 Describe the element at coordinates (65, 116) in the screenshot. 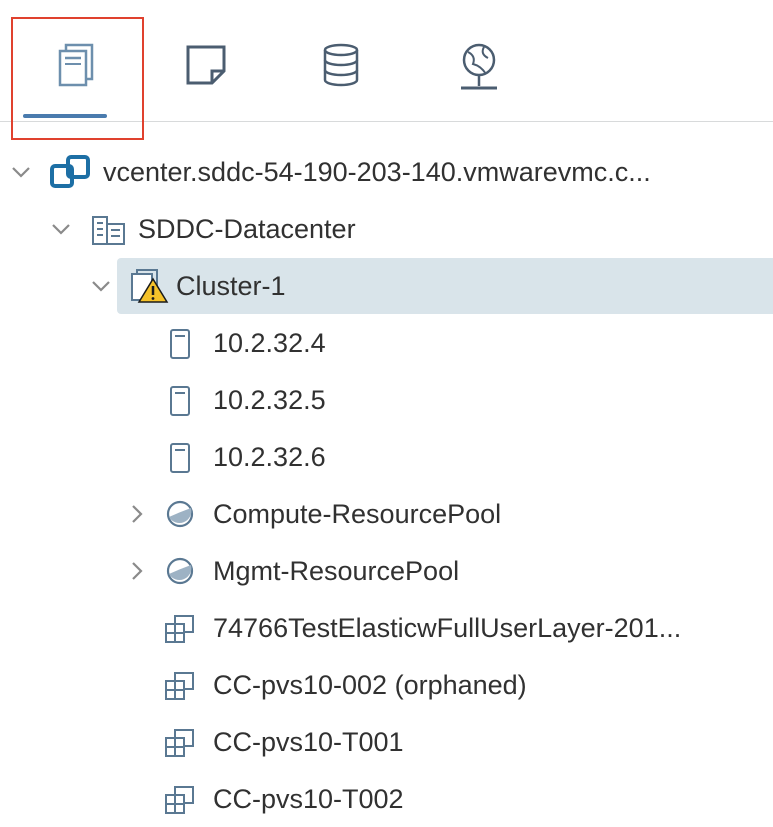

I see `active-tab-indicator` at that location.